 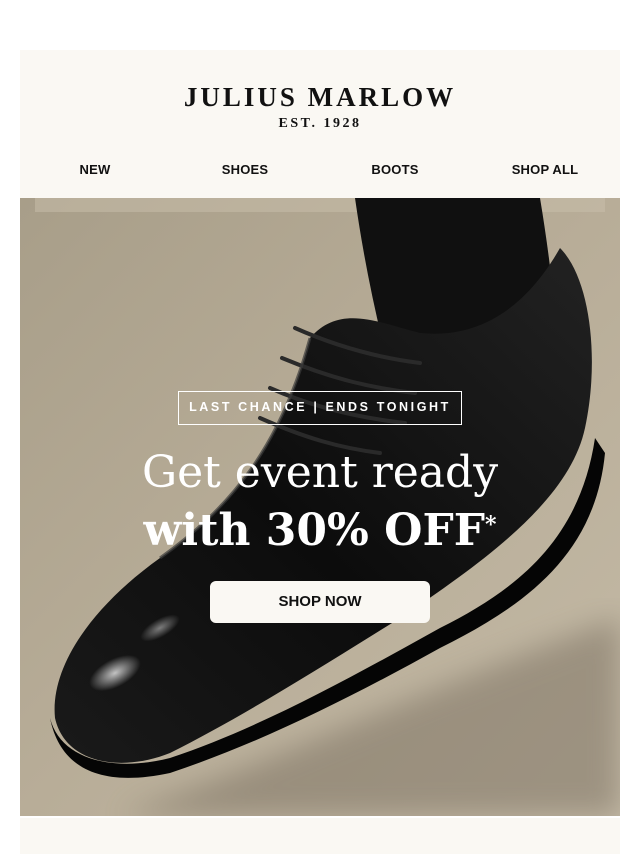 What do you see at coordinates (395, 170) in the screenshot?
I see `nav-item-boots: BOOTS` at bounding box center [395, 170].